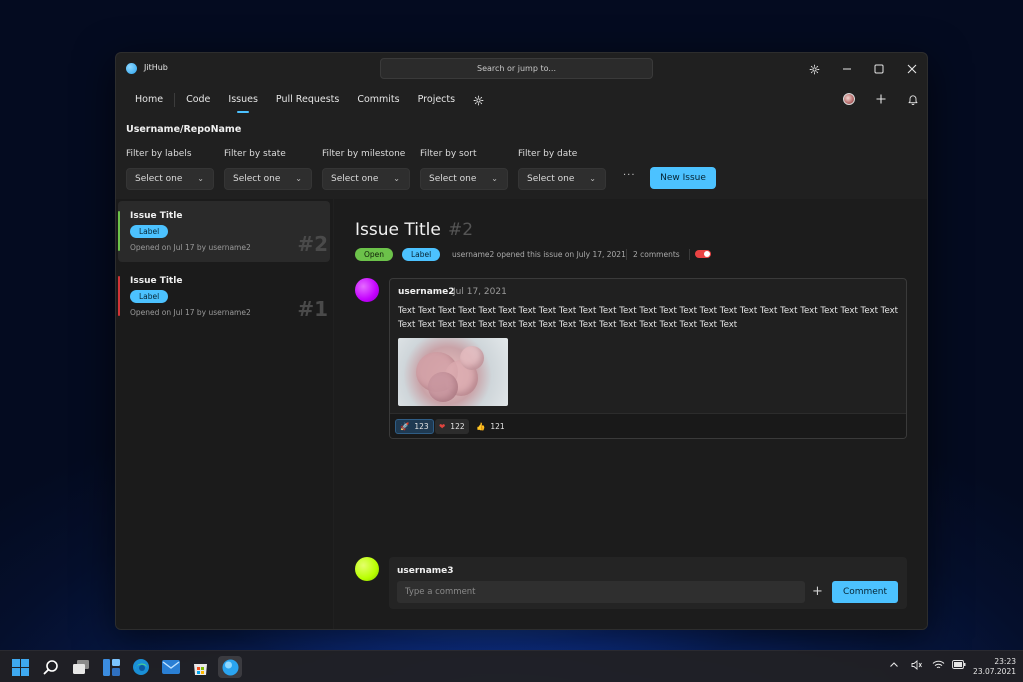 The width and height of the screenshot is (1023, 682). I want to click on jithub-icon, so click(230, 667).